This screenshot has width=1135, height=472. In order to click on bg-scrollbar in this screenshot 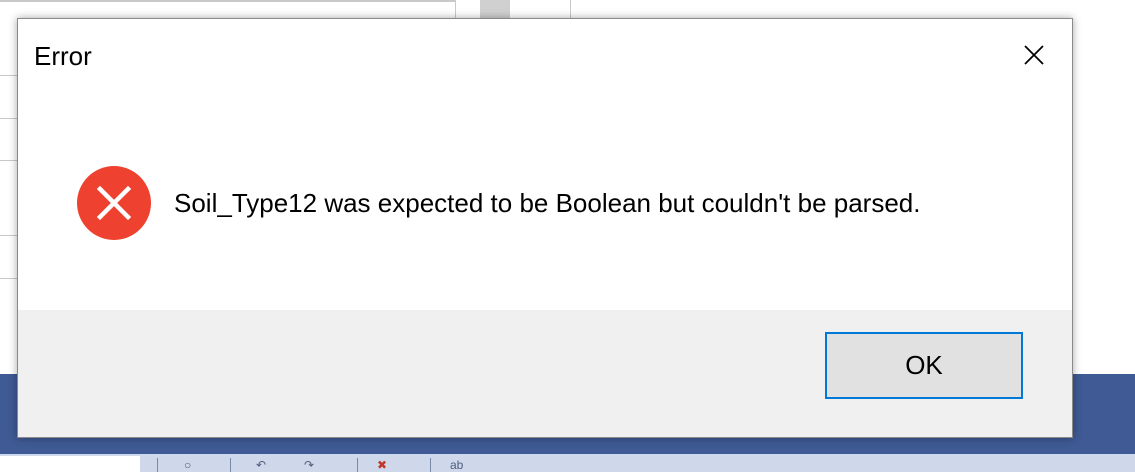, I will do `click(495, 10)`.